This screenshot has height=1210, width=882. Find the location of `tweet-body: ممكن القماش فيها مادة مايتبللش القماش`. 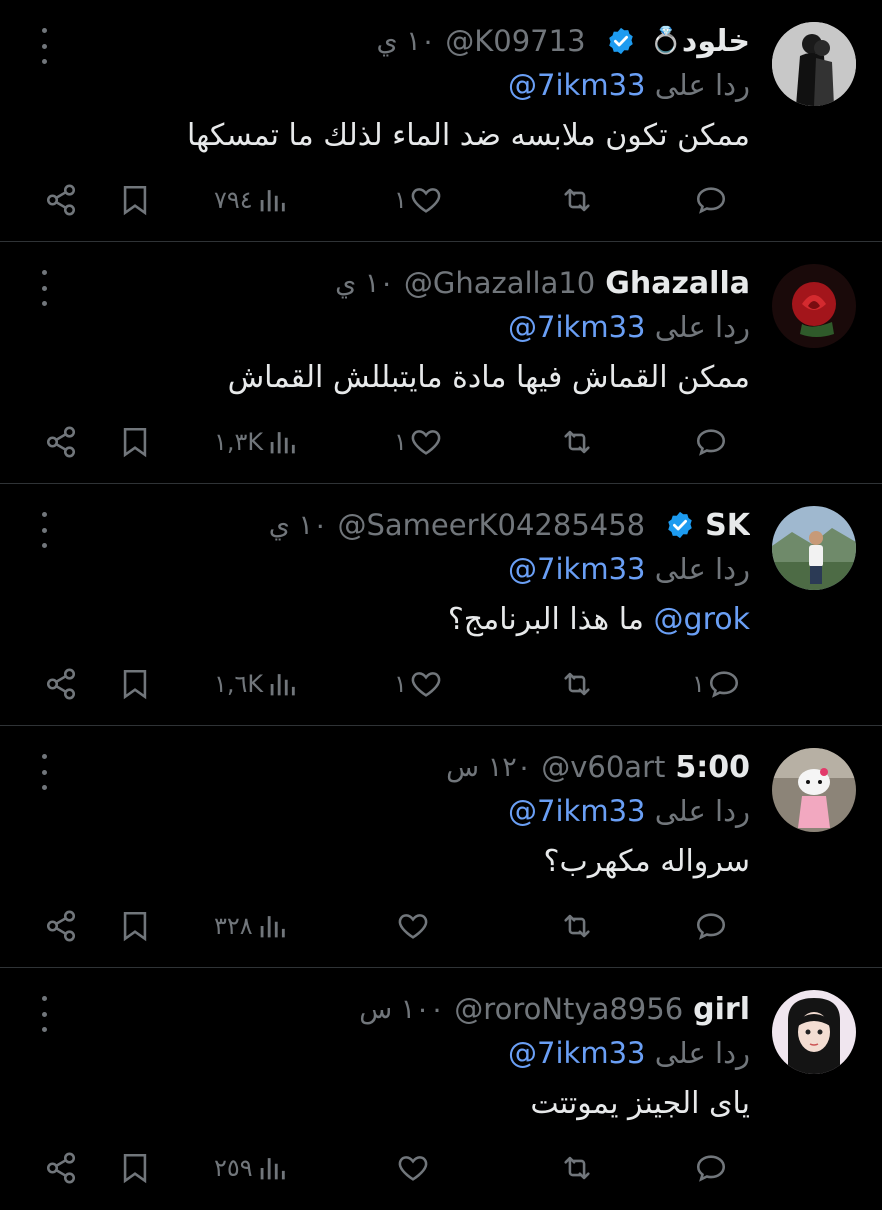

tweet-body: ممكن القماش فيها مادة مايتبللش القماش is located at coordinates (488, 377).